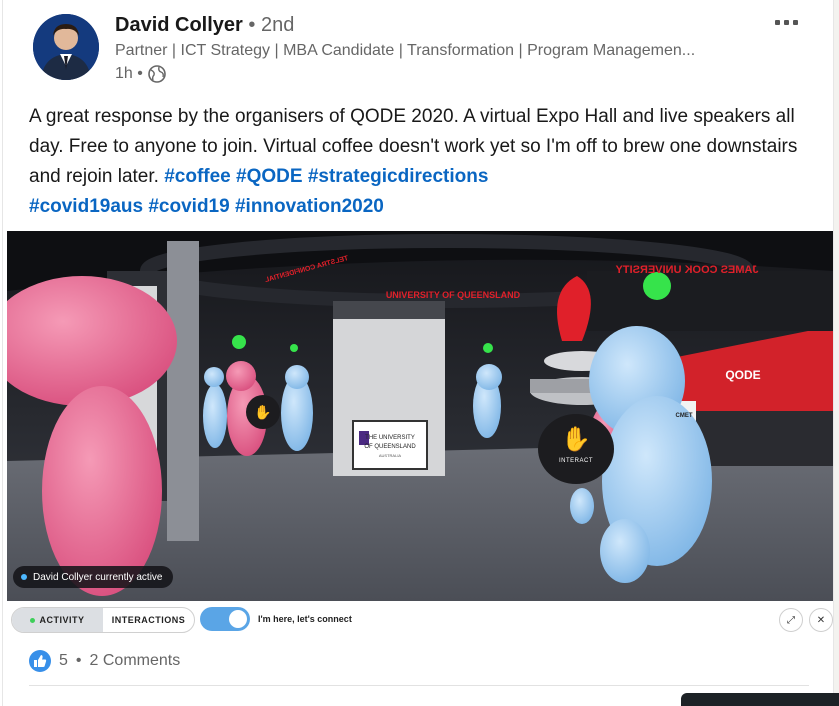  What do you see at coordinates (305, 619) in the screenshot?
I see `presence-toggle-label: I'm here, let's connect` at bounding box center [305, 619].